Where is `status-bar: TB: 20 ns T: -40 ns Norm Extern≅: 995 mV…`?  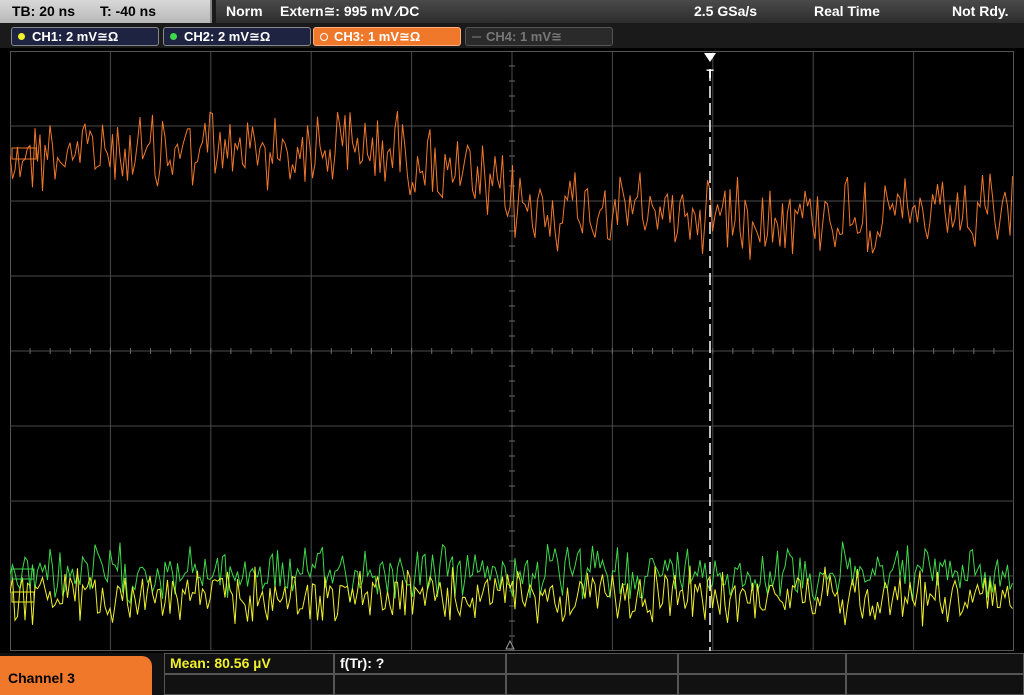
status-bar: TB: 20 ns T: -40 ns Norm Extern≅: 995 mV… is located at coordinates (512, 12).